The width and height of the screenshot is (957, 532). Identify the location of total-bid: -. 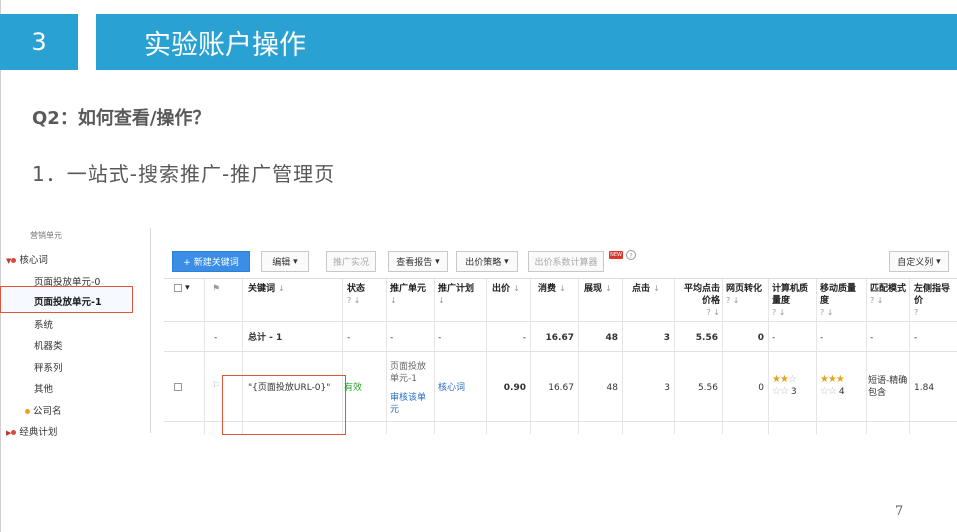
(524, 338).